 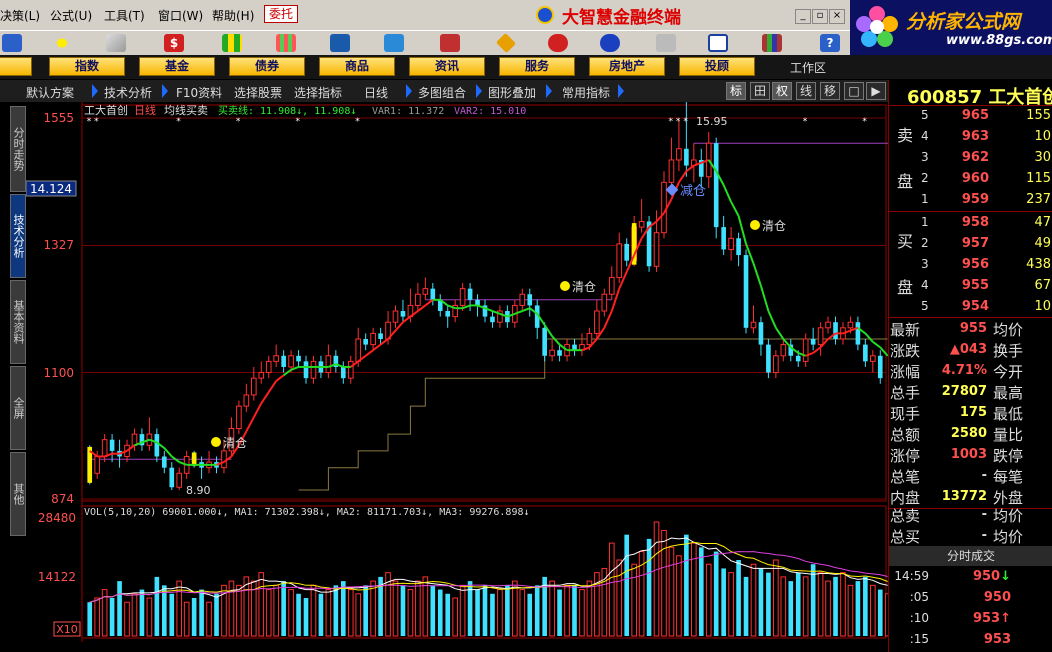 What do you see at coordinates (970, 306) in the screenshot?
I see `bid-row: 5 954 10` at bounding box center [970, 306].